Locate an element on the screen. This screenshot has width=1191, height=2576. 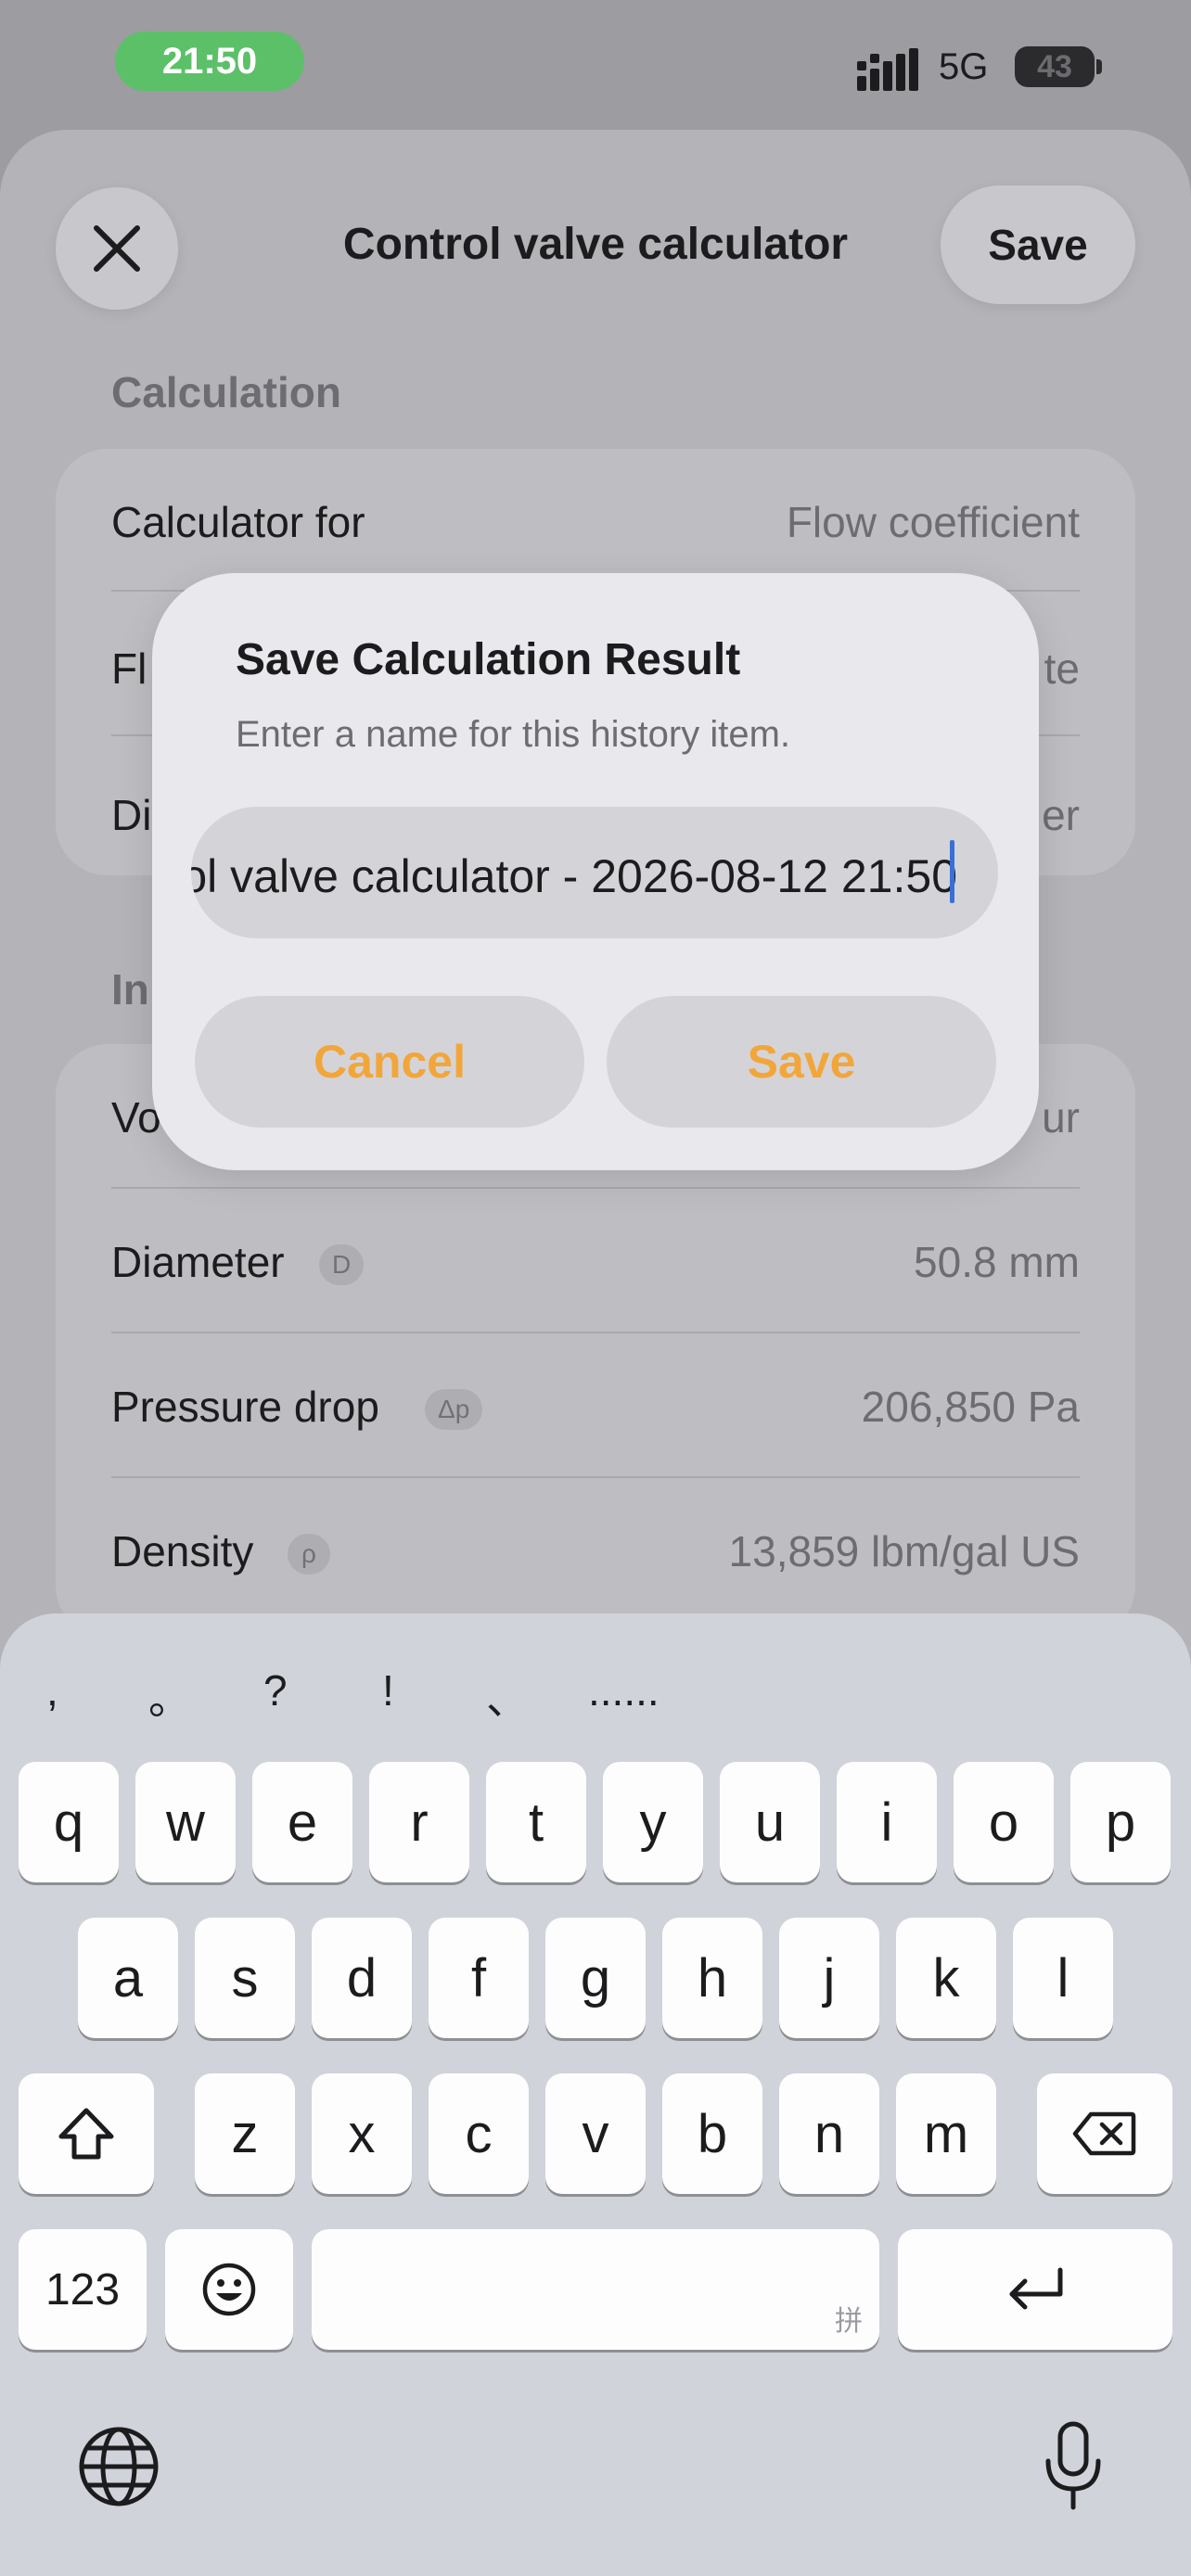
row-label-flow: Fl is located at coordinates (129, 669).